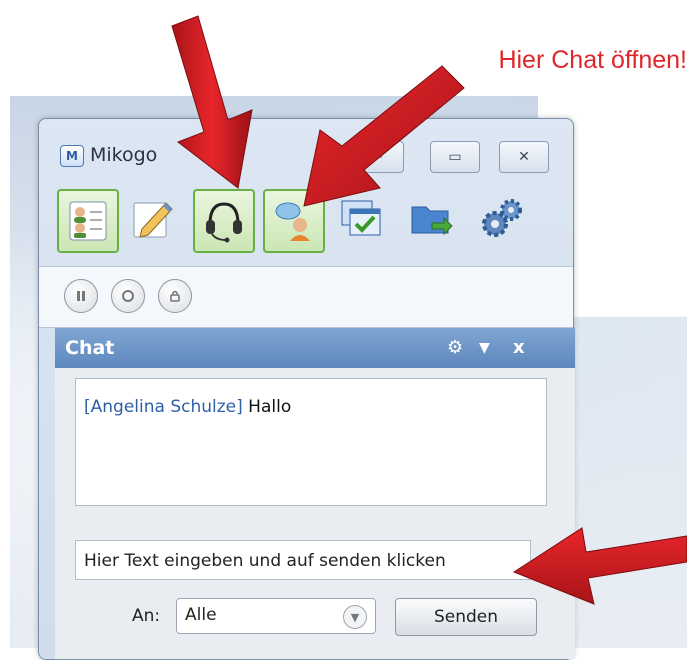 The width and height of the screenshot is (687, 660). What do you see at coordinates (153, 220) in the screenshot?
I see `pencil-icon` at bounding box center [153, 220].